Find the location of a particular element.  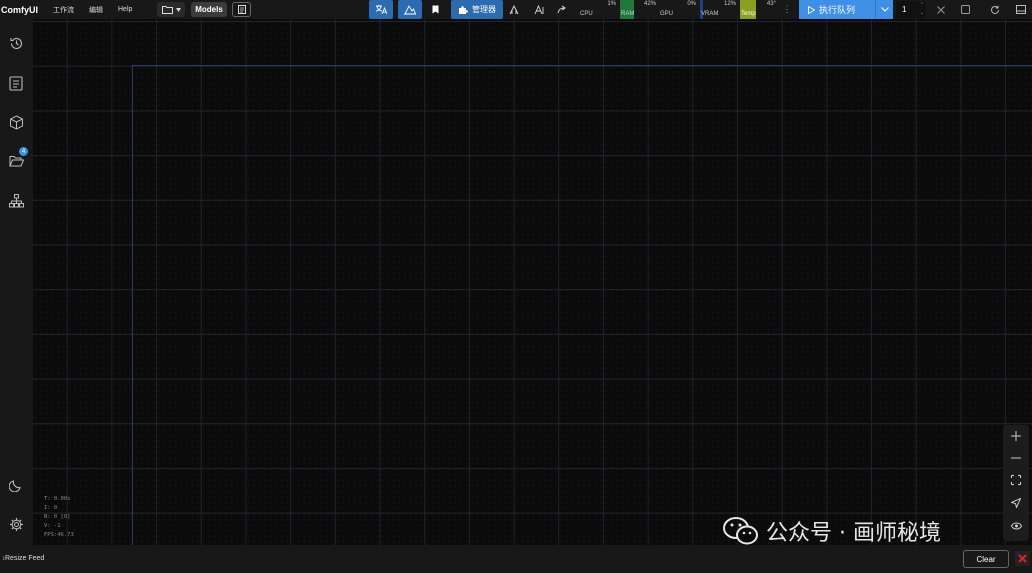

sidebar-item-model-library is located at coordinates (16, 201).